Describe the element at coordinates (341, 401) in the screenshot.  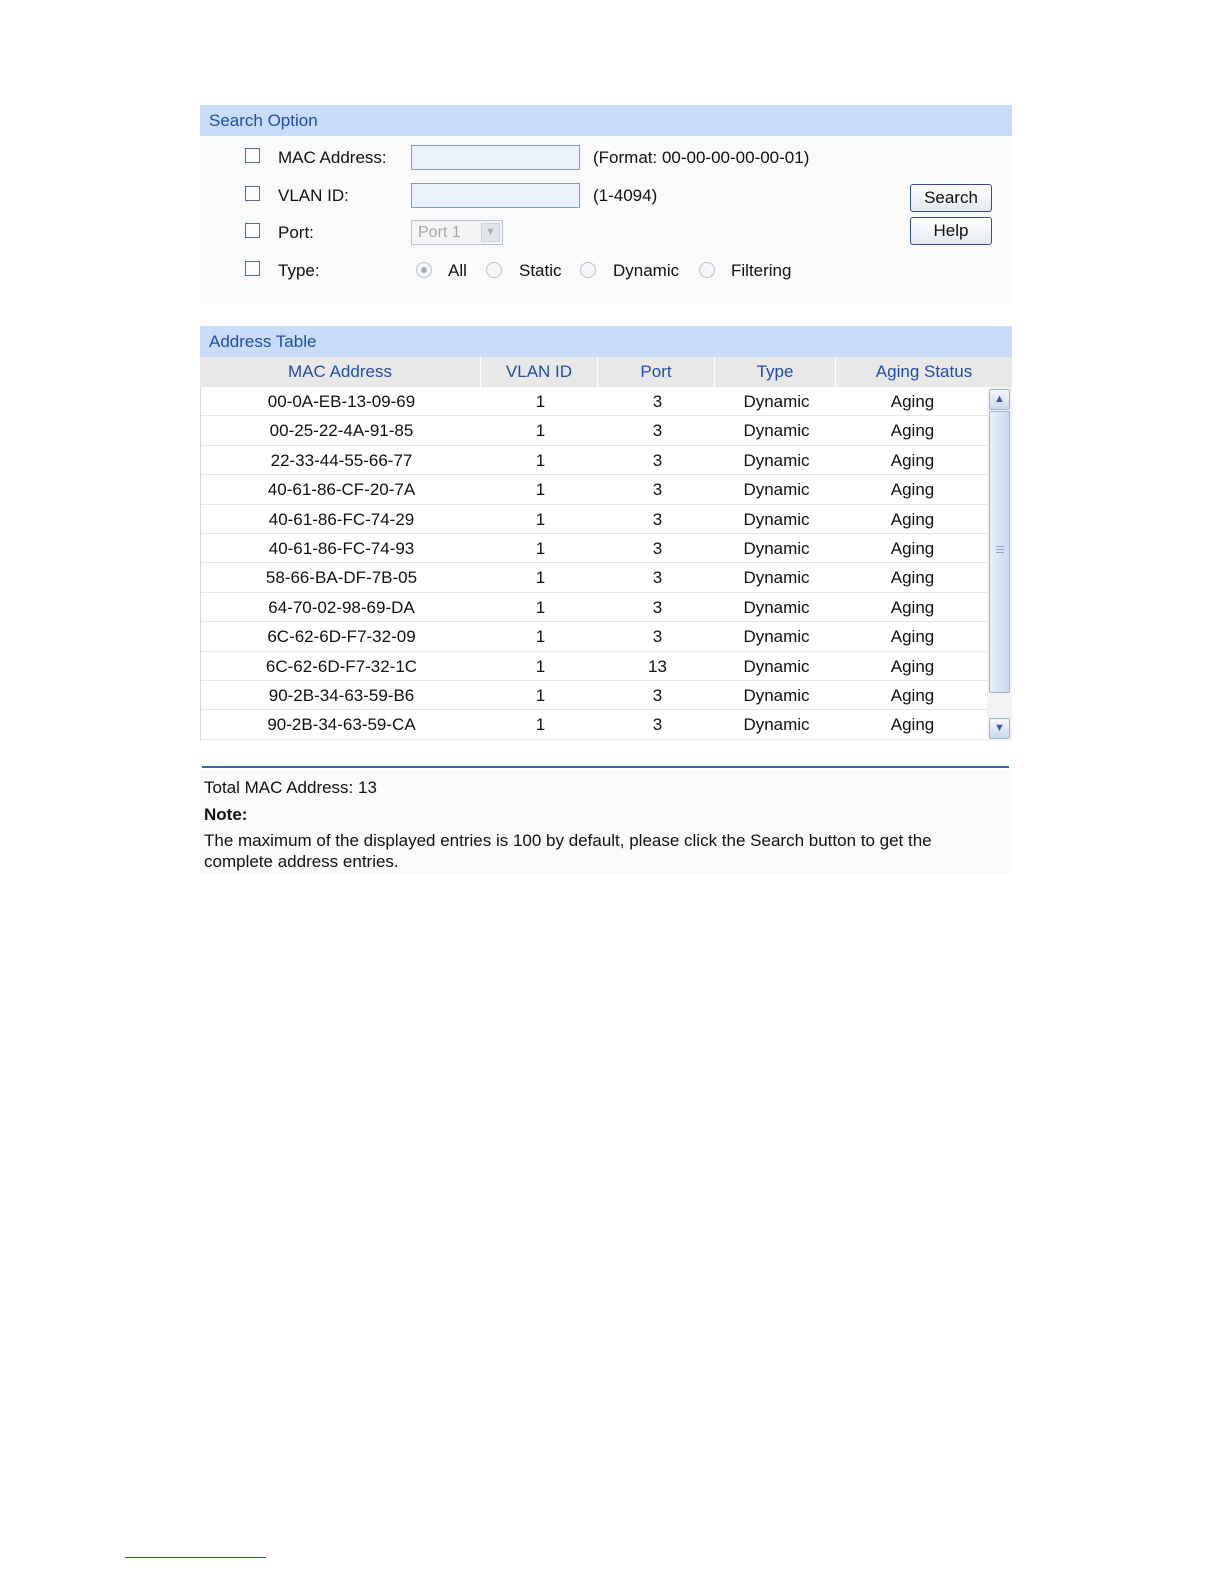
I see `mac-address-cell: 00-0A-EB-13-09-69` at that location.